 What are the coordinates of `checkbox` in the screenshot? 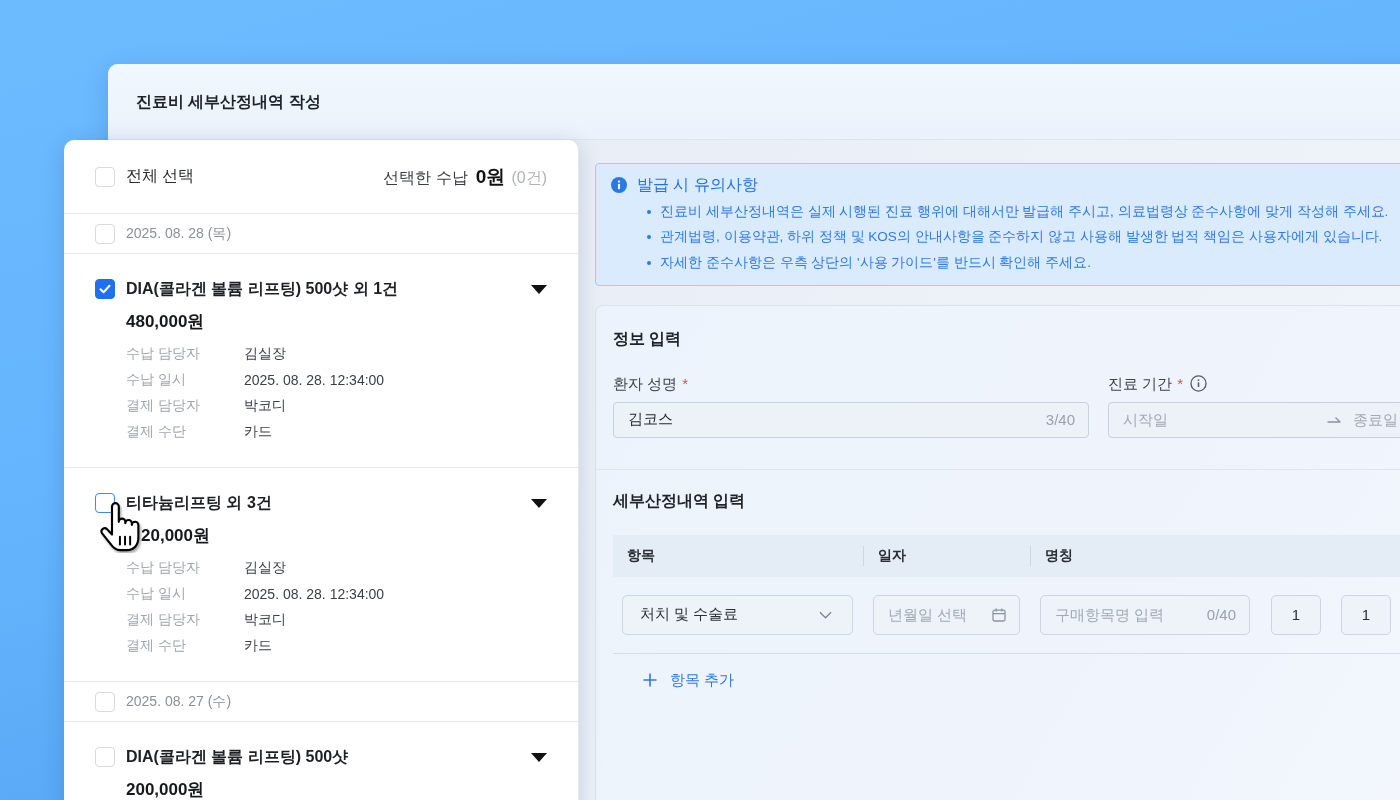 It's located at (105, 289).